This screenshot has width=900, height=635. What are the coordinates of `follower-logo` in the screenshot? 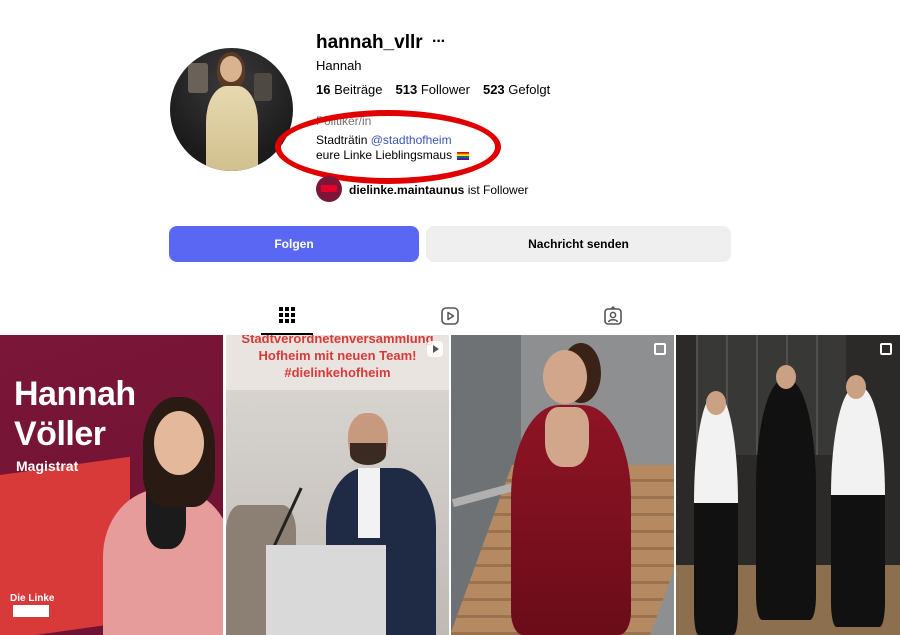 It's located at (329, 188).